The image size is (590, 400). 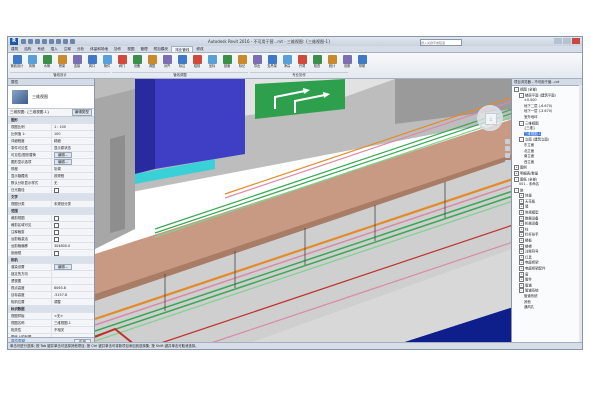 What do you see at coordinates (51, 97) in the screenshot?
I see `type-selector: 三维视图` at bounding box center [51, 97].